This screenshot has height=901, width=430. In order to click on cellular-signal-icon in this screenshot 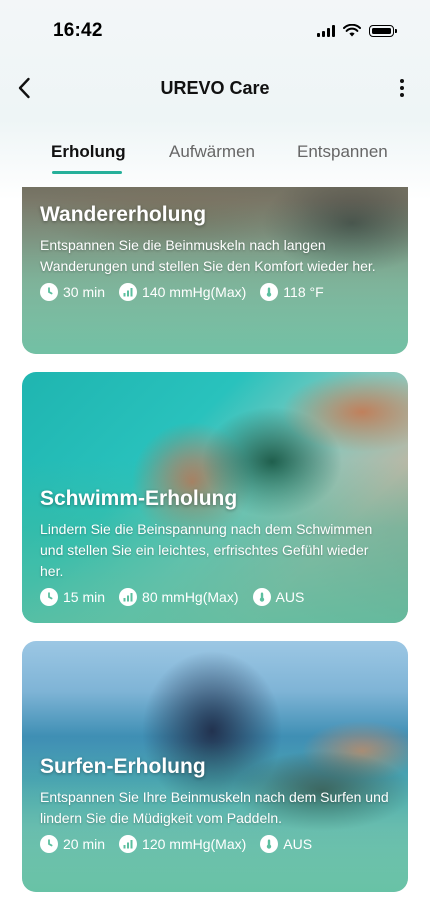, I will do `click(326, 30)`.